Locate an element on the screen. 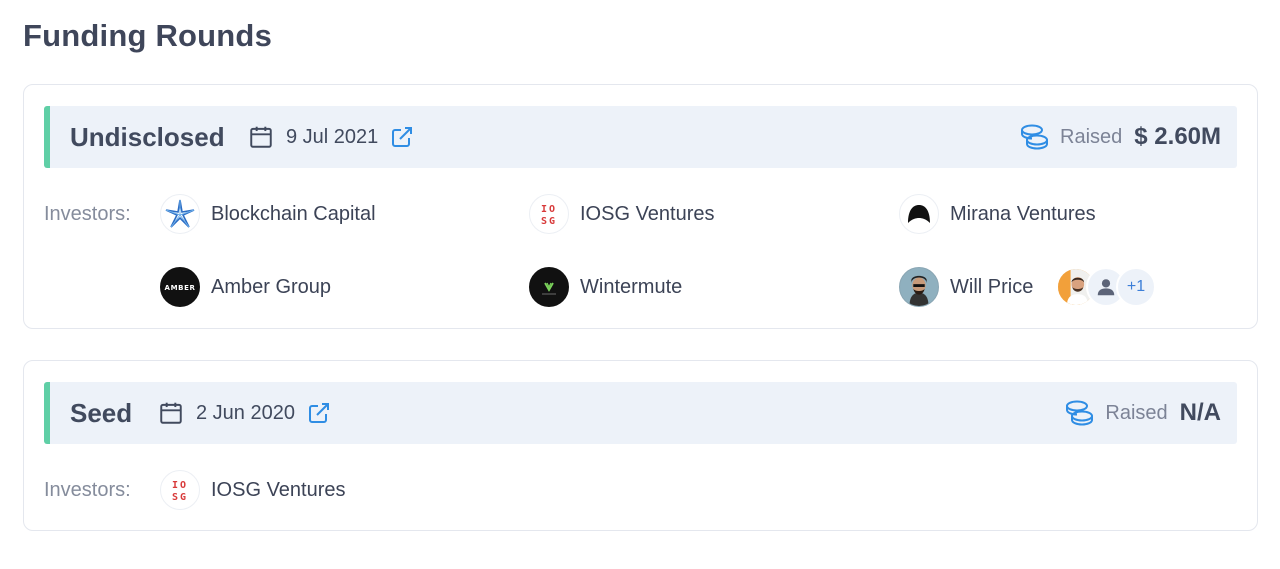 The image size is (1280, 569). investor-name: Mirana Ventures is located at coordinates (1023, 213).